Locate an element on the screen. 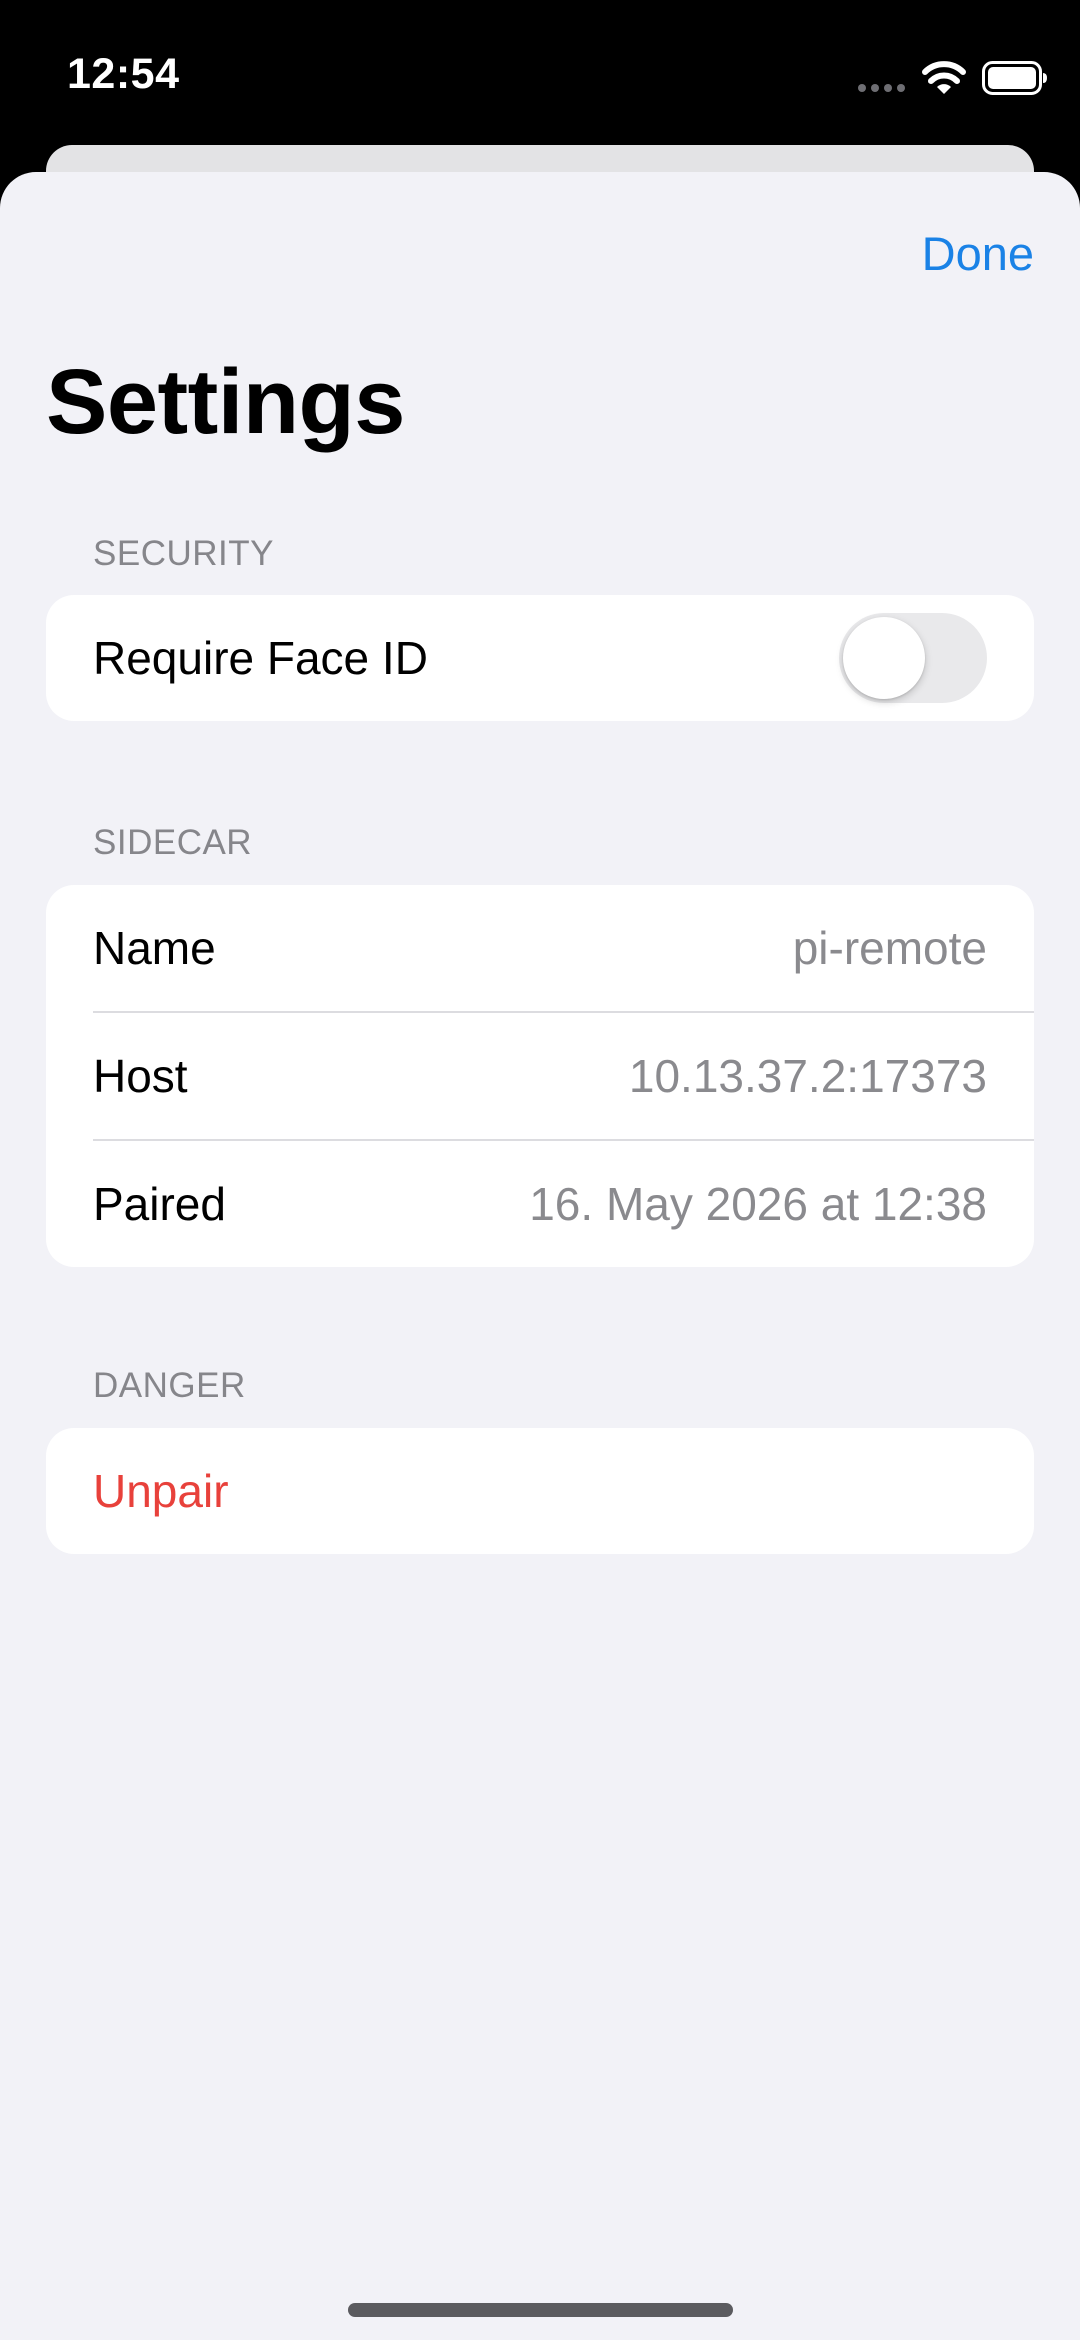 This screenshot has height=2340, width=1080. require-face-id-row: Require Face ID is located at coordinates (540, 658).